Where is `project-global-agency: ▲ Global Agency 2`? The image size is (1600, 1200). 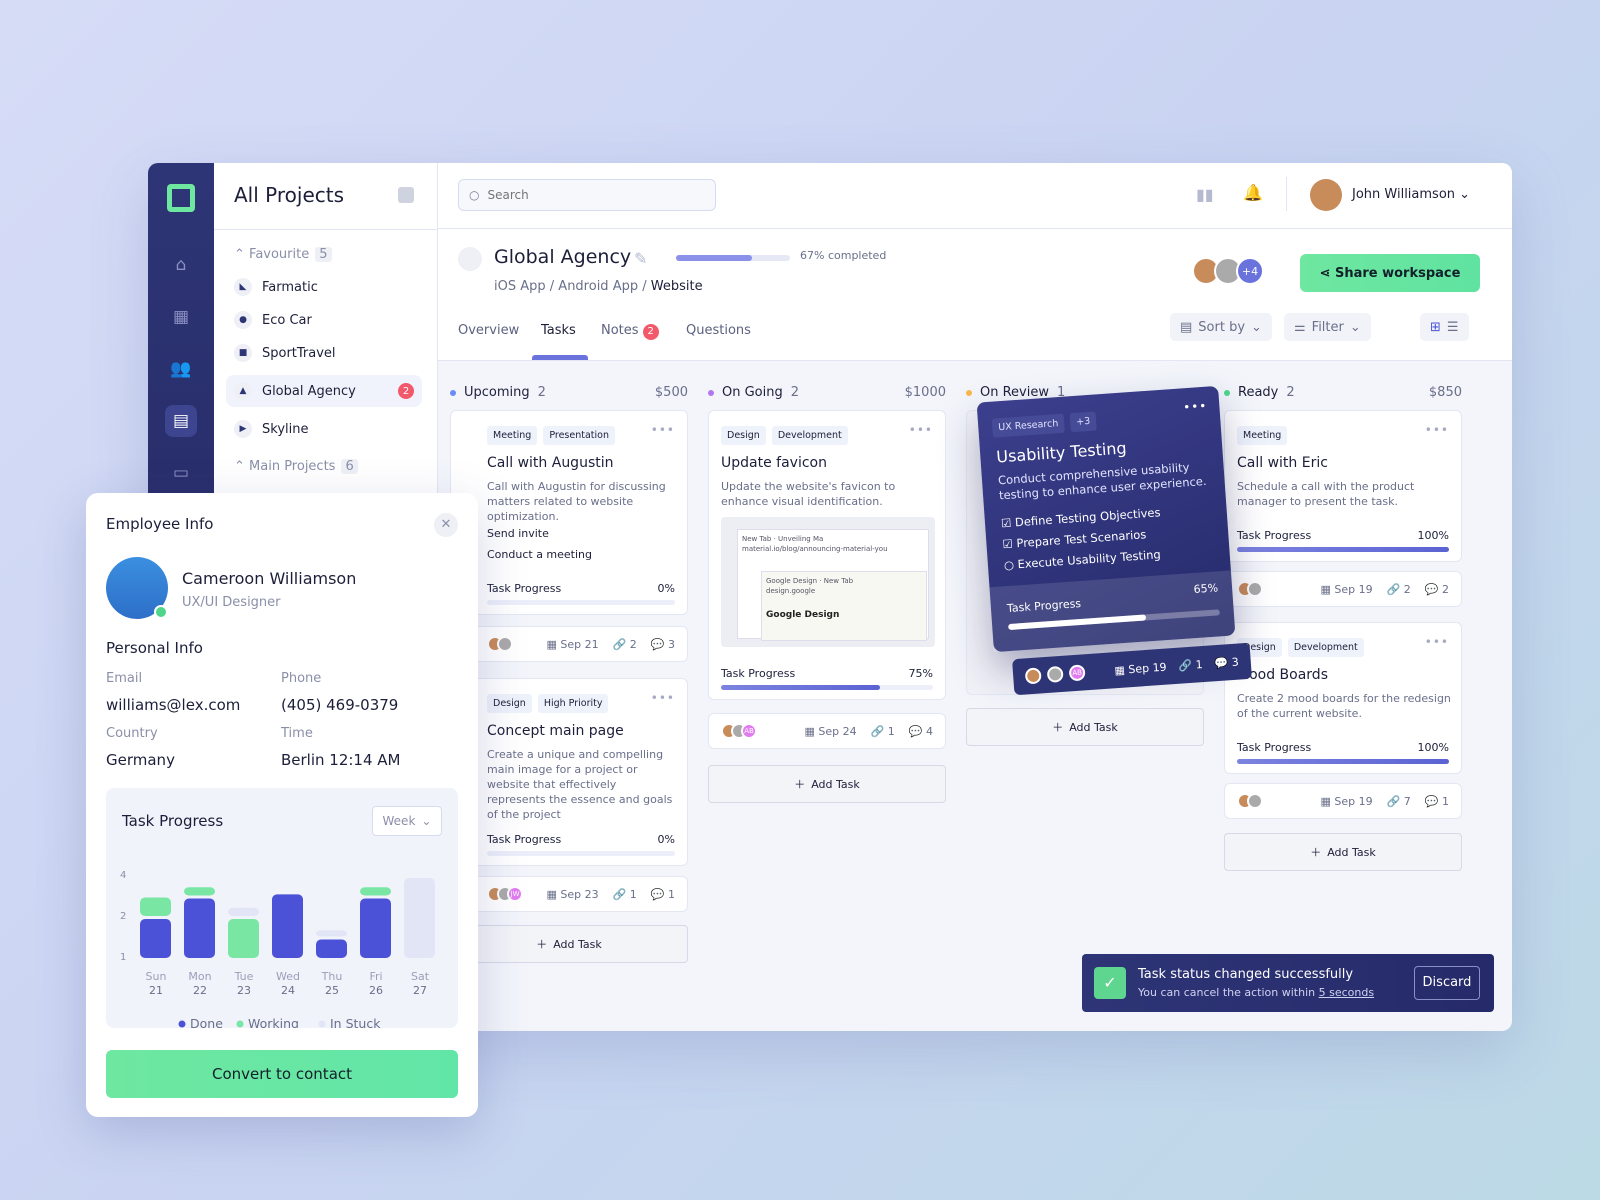 project-global-agency: ▲ Global Agency 2 is located at coordinates (324, 391).